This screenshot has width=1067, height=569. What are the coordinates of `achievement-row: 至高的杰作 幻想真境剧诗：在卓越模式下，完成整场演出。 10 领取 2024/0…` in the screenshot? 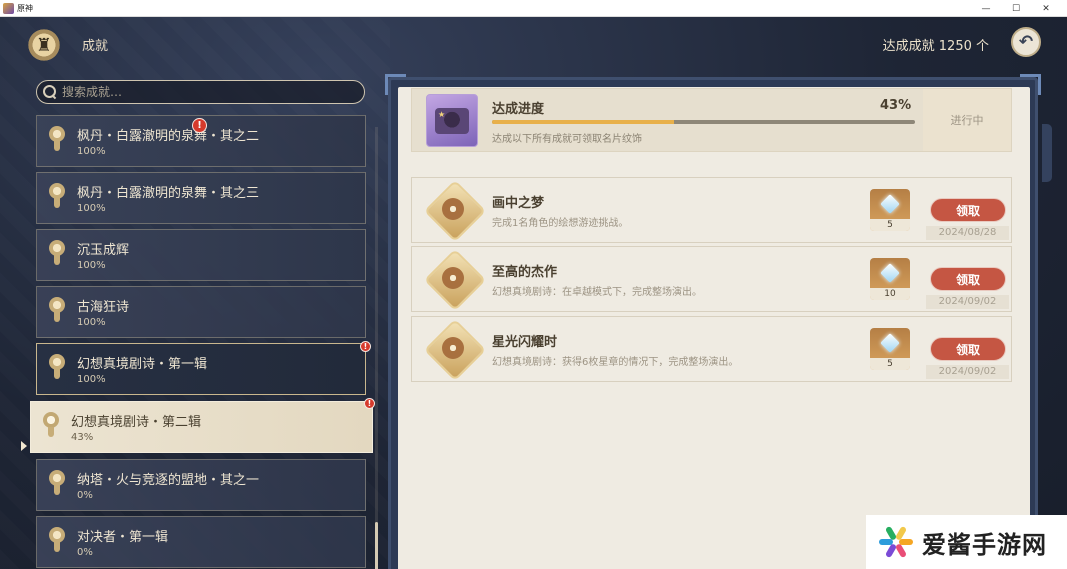 It's located at (711, 279).